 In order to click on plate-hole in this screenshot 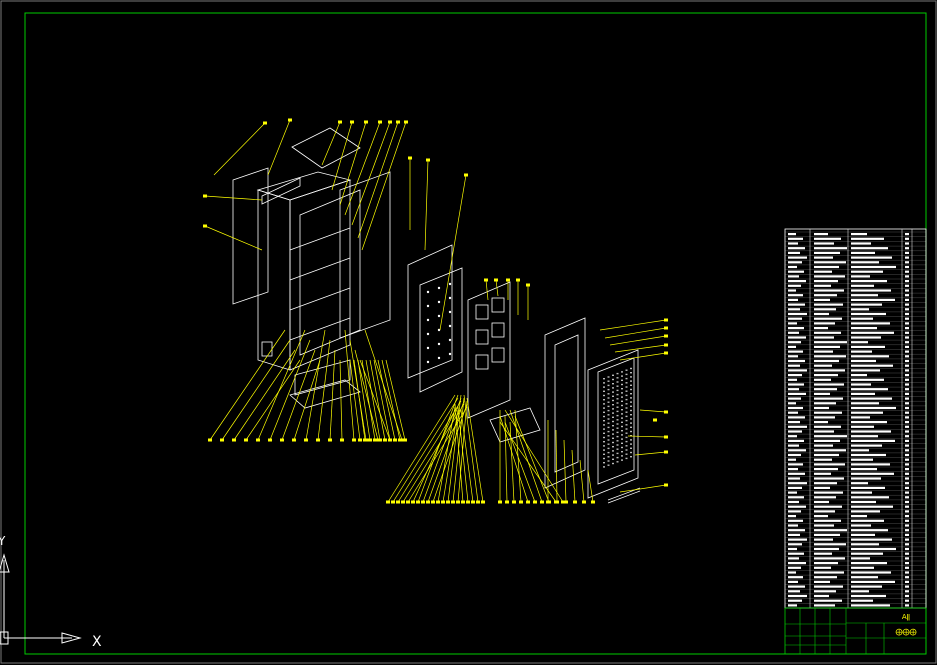, I will do `click(439, 358)`.